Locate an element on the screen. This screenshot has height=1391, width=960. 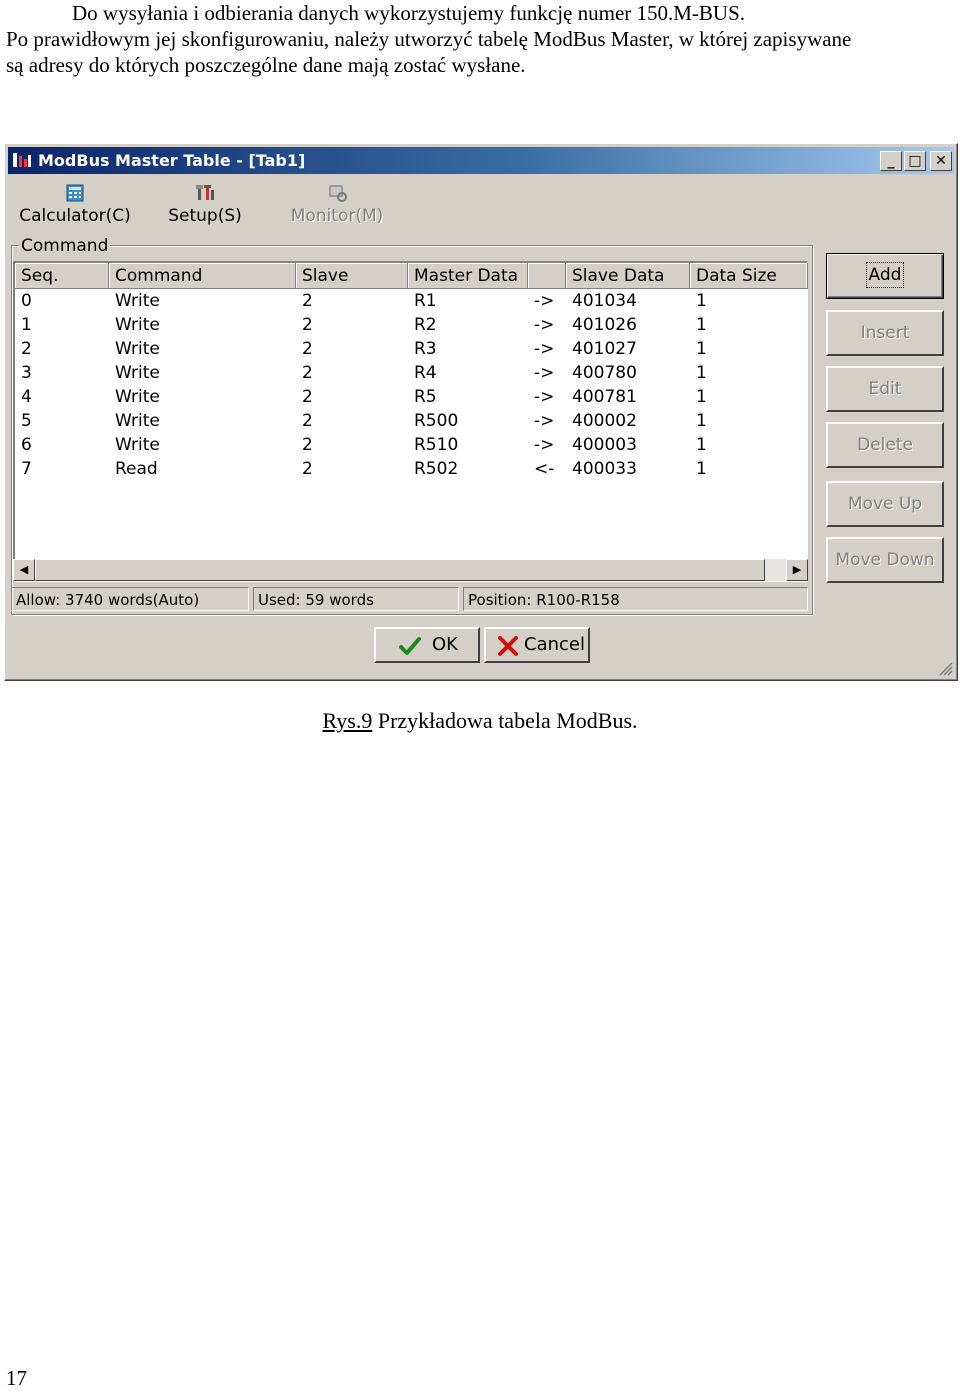
table-row: 5 Write 2 R500 -> 400002 1 is located at coordinates (410, 421).